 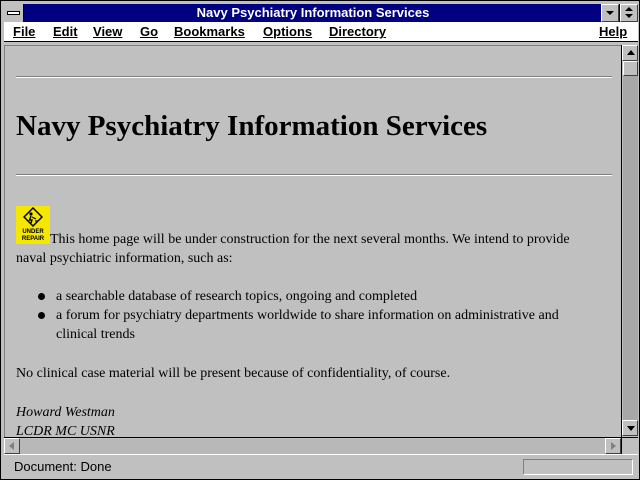 What do you see at coordinates (629, 13) in the screenshot?
I see `maximize-button` at bounding box center [629, 13].